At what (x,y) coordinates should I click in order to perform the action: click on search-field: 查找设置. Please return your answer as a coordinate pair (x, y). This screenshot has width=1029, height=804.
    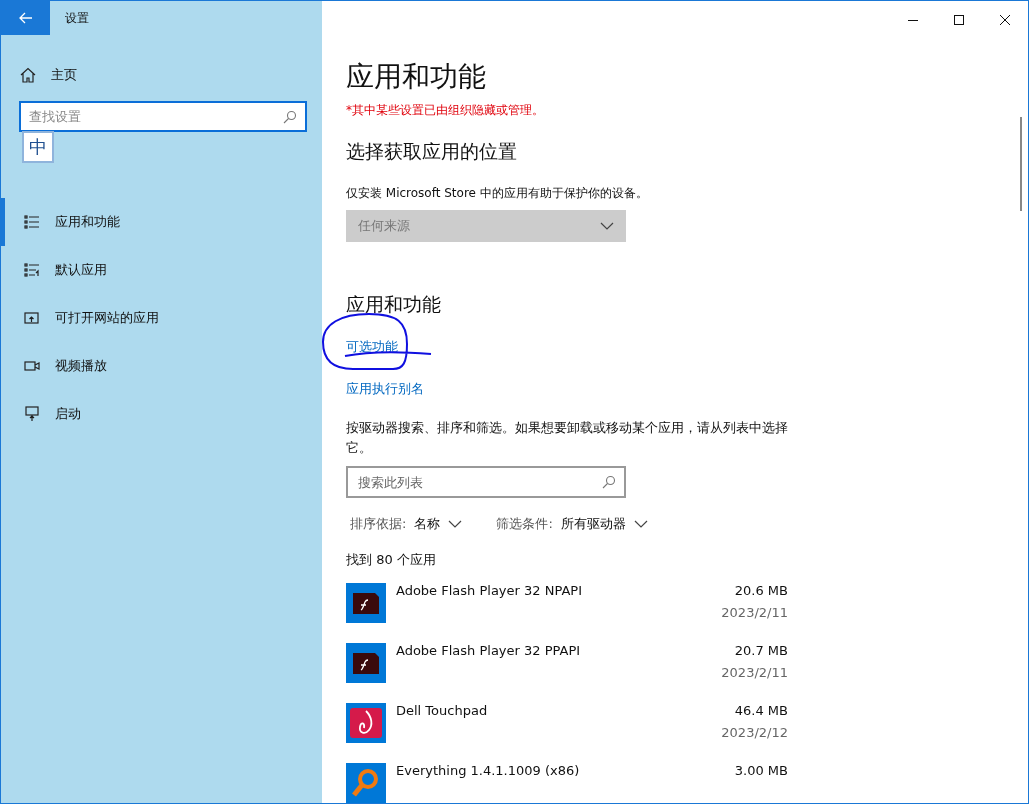
    Looking at the image, I should click on (163, 116).